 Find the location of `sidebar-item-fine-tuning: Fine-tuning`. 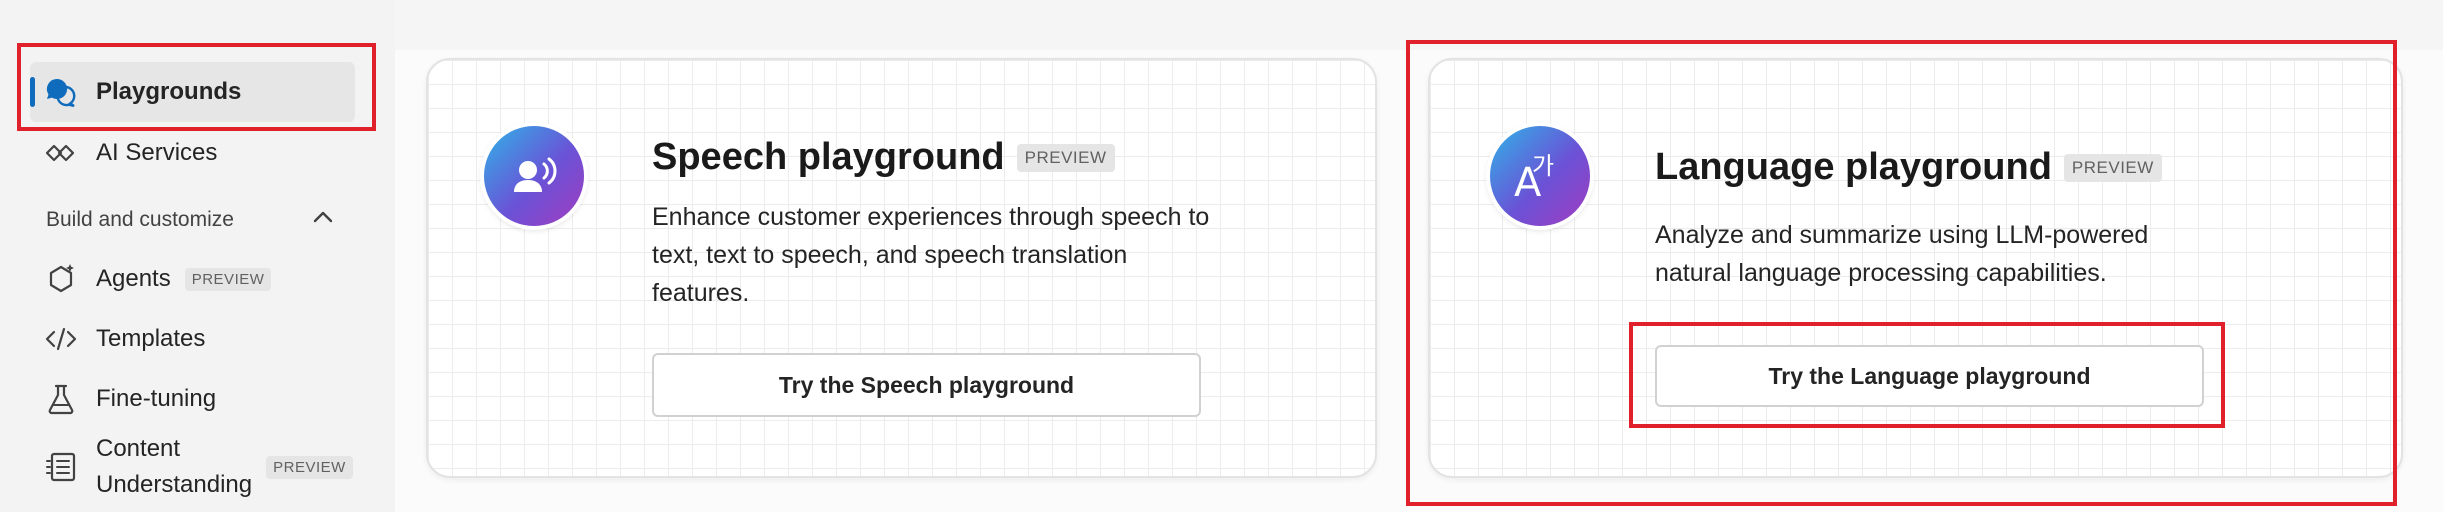

sidebar-item-fine-tuning: Fine-tuning is located at coordinates (192, 399).